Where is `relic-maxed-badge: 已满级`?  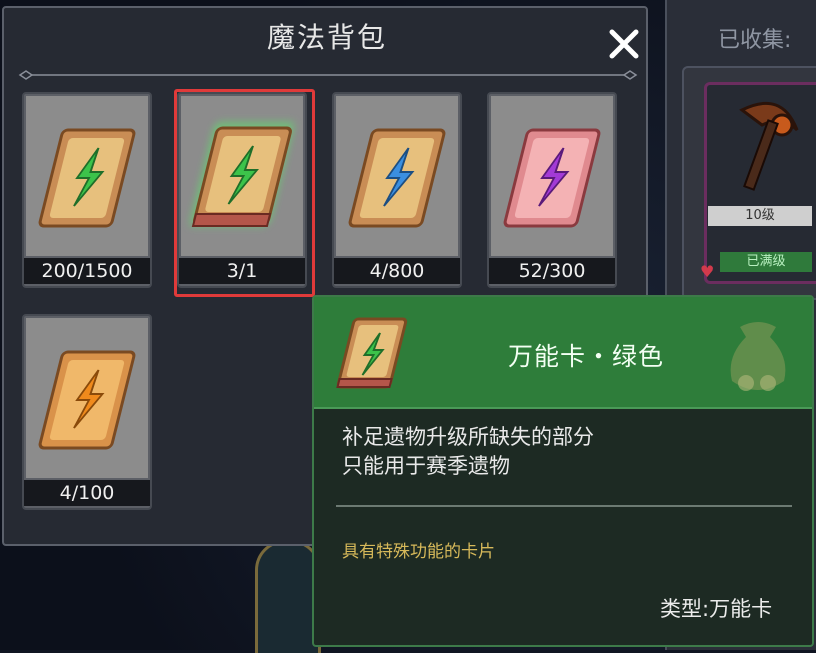
relic-maxed-badge: 已满级 is located at coordinates (766, 262).